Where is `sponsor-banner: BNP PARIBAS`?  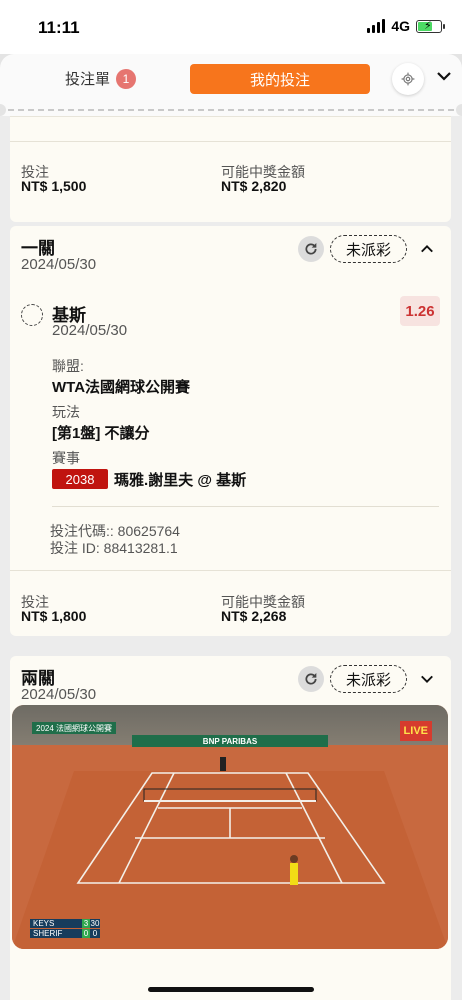 sponsor-banner: BNP PARIBAS is located at coordinates (230, 741).